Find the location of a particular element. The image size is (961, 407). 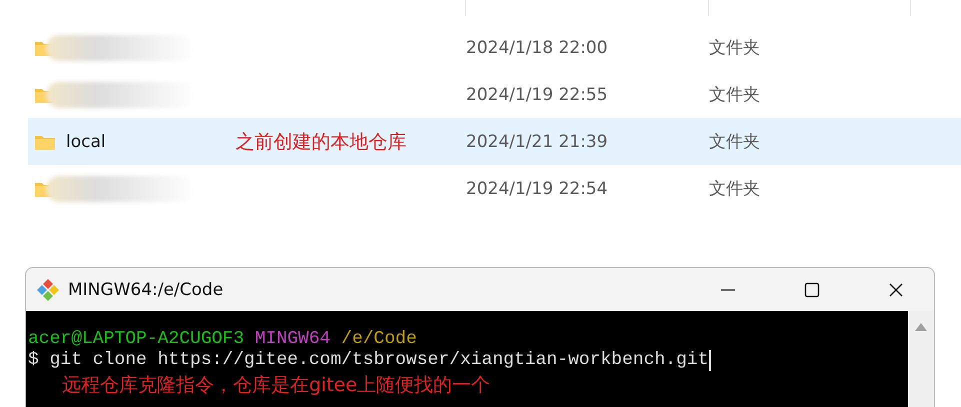

minimize-icon is located at coordinates (728, 289).